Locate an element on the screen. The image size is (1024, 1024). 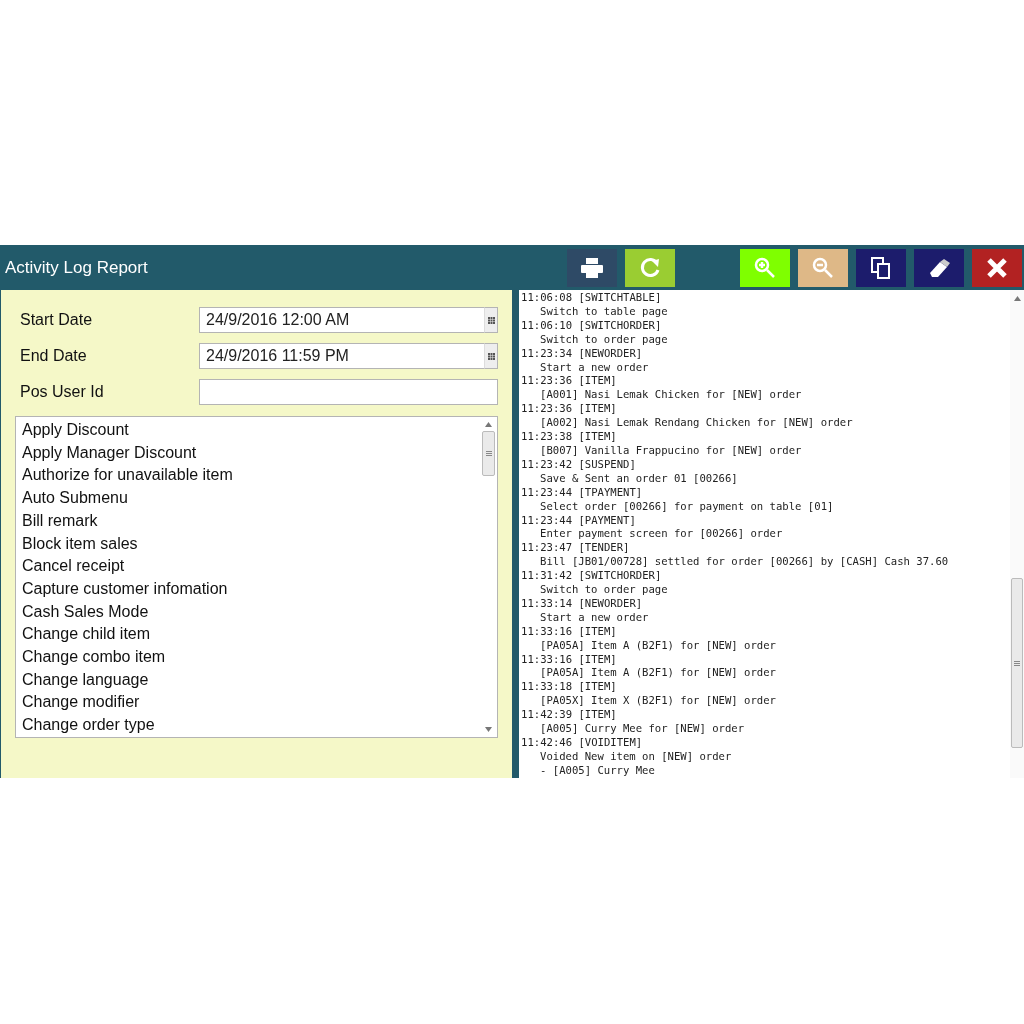
field-label: Start Date is located at coordinates (56, 320).